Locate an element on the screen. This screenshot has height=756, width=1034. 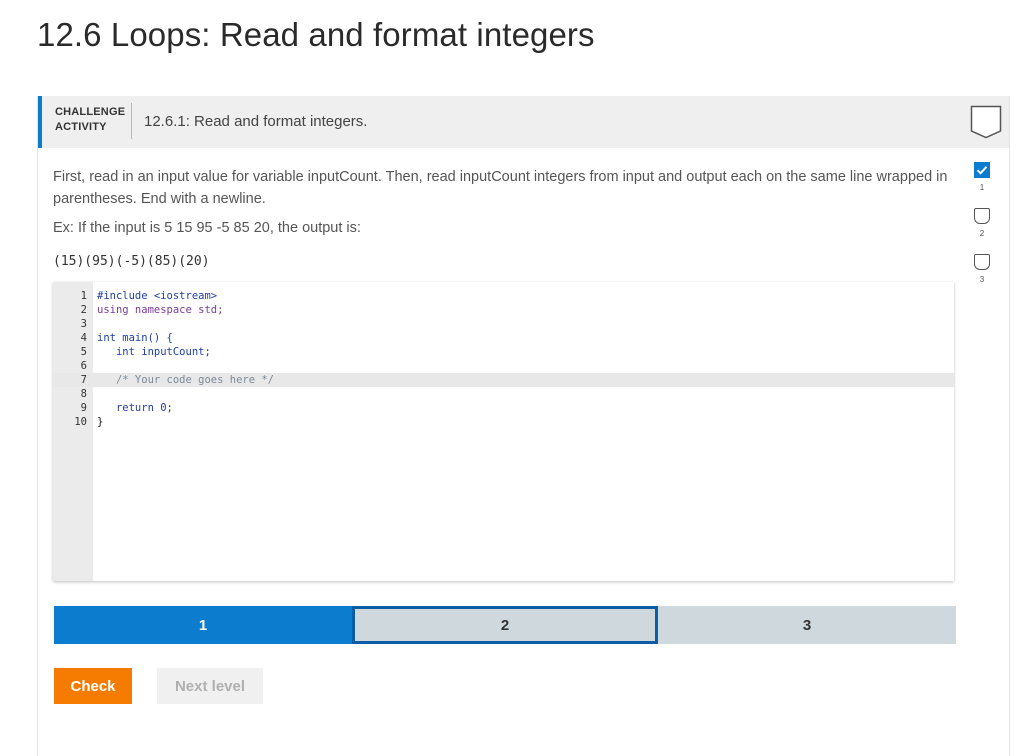
activity-type-line1: CHALLENGE is located at coordinates (90, 112).